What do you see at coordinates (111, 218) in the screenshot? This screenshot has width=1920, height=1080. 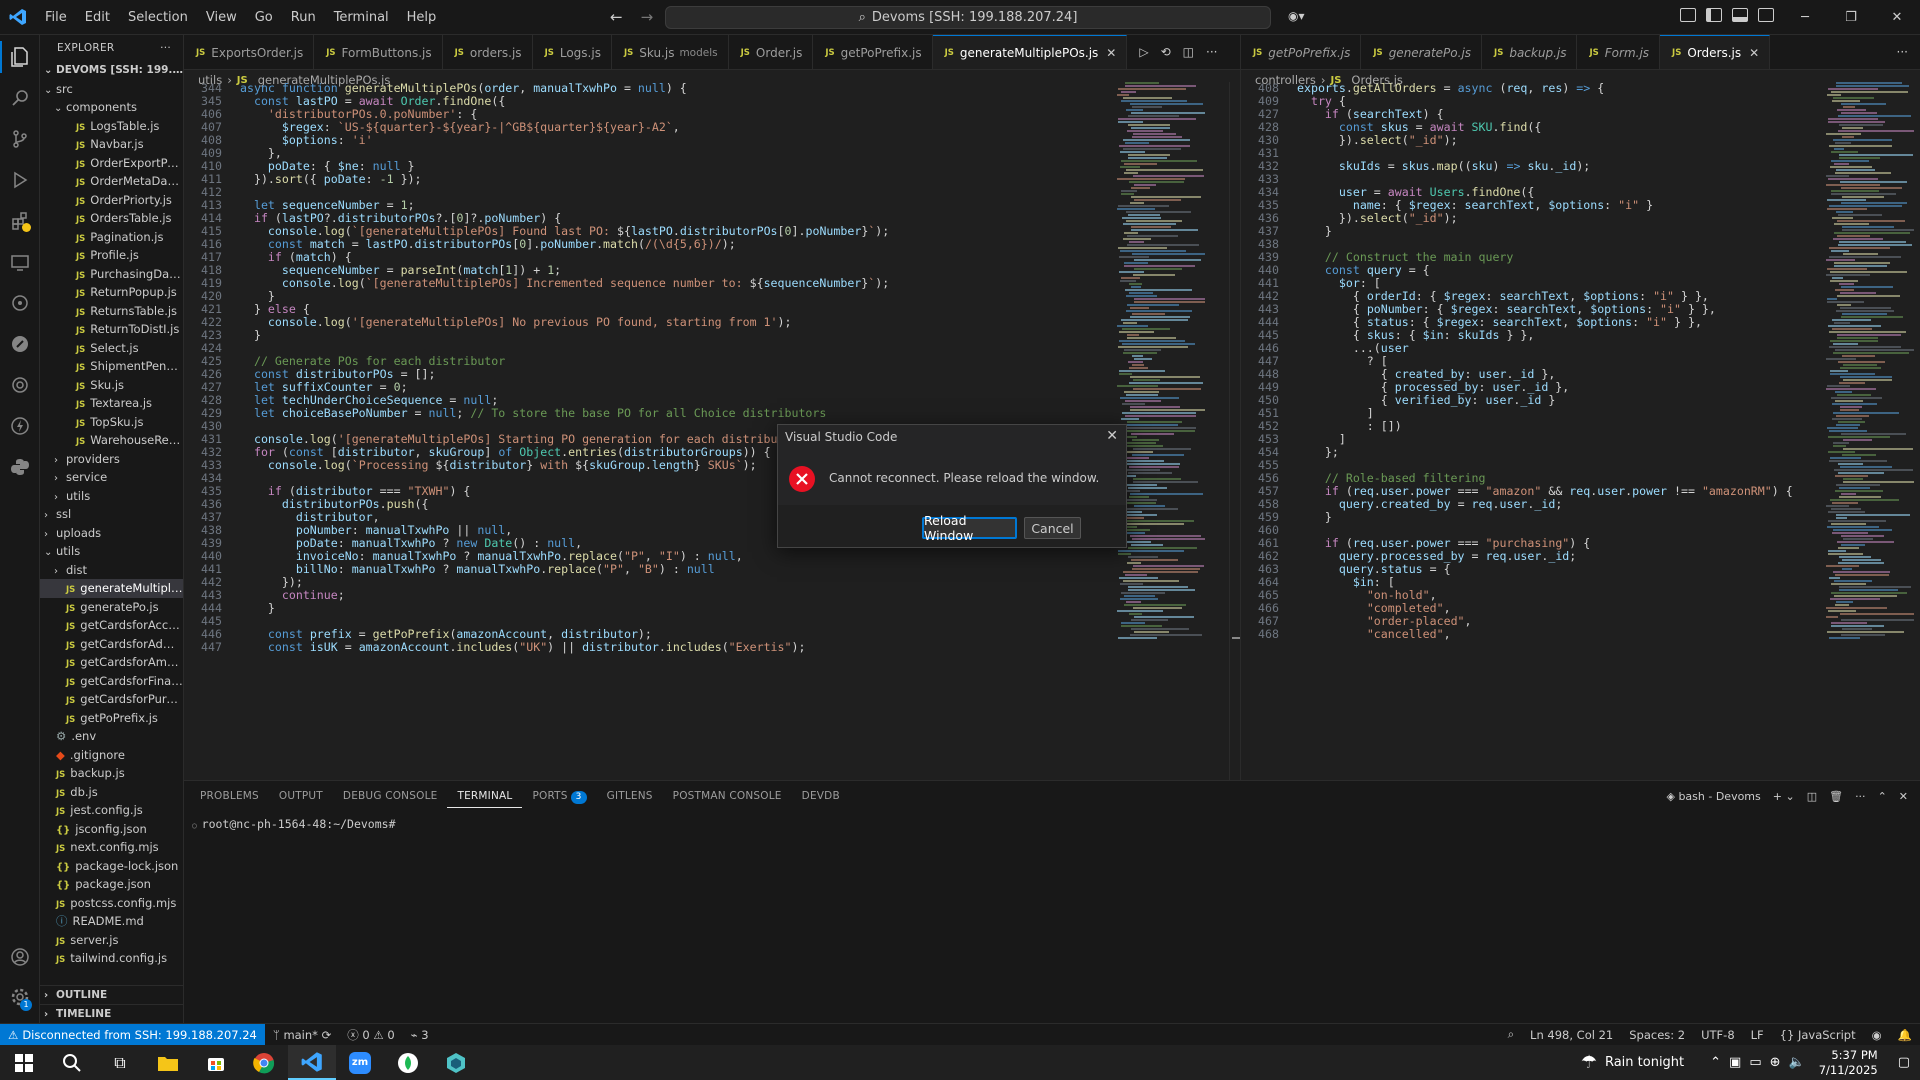 I see `file-item: JS OrdersTable.js` at bounding box center [111, 218].